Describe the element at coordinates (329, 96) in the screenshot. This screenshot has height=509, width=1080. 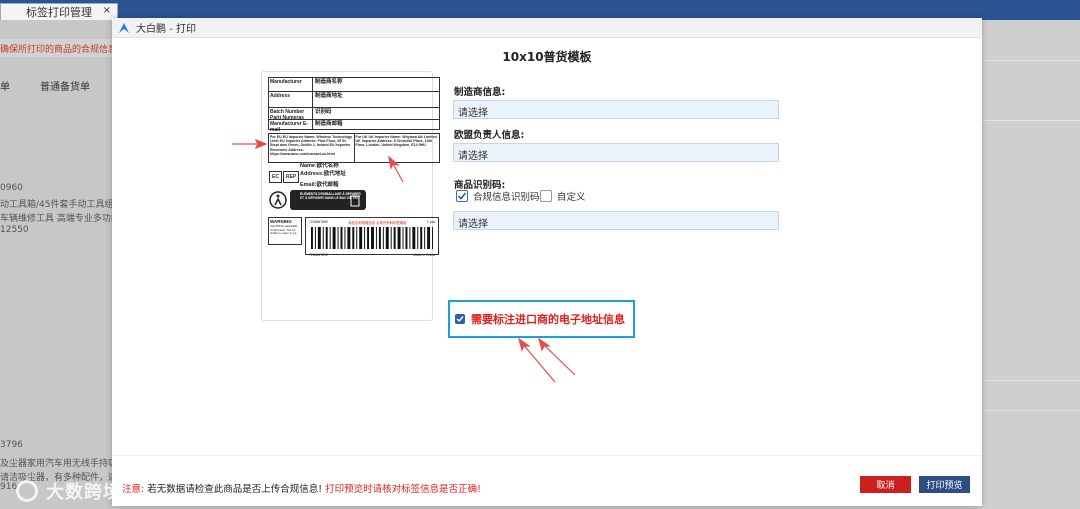
I see `grid-value: 制造商地址` at that location.